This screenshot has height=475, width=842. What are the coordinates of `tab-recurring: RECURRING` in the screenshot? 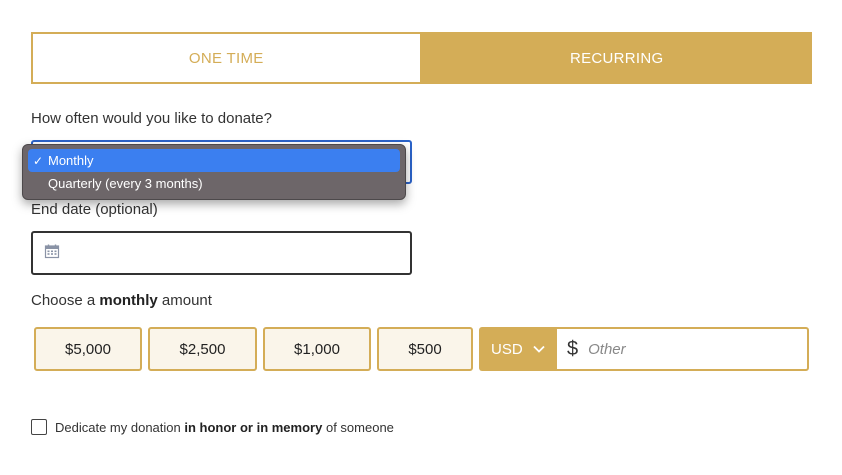 It's located at (616, 58).